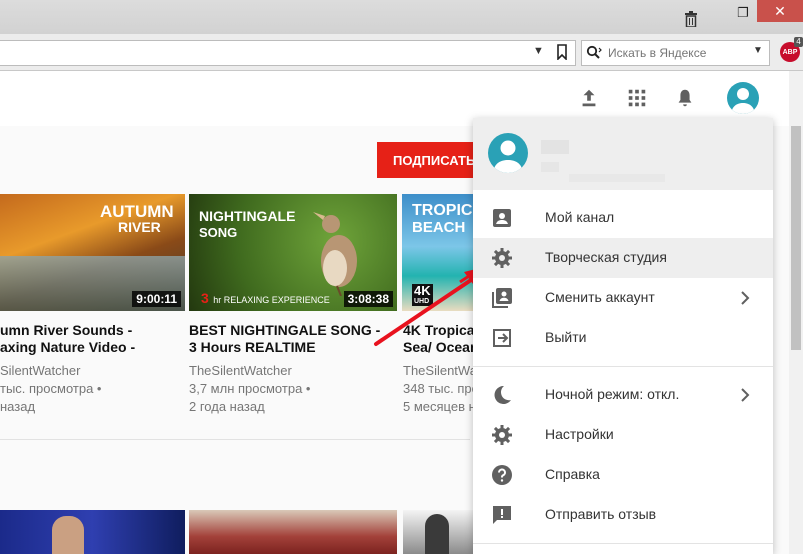 The width and height of the screenshot is (803, 554). What do you see at coordinates (637, 98) in the screenshot?
I see `apps-grid-icon` at bounding box center [637, 98].